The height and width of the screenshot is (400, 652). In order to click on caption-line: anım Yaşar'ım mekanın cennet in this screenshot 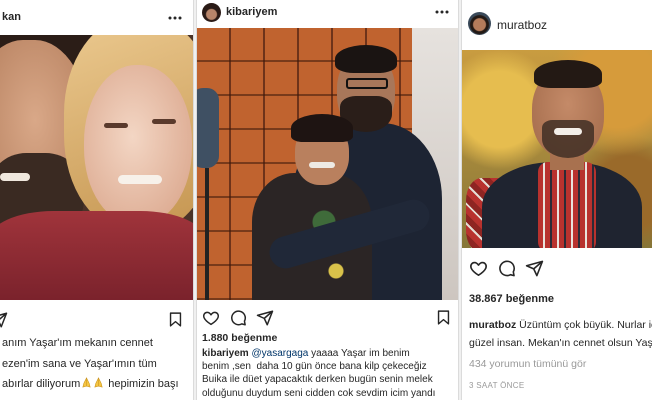, I will do `click(77, 343)`.